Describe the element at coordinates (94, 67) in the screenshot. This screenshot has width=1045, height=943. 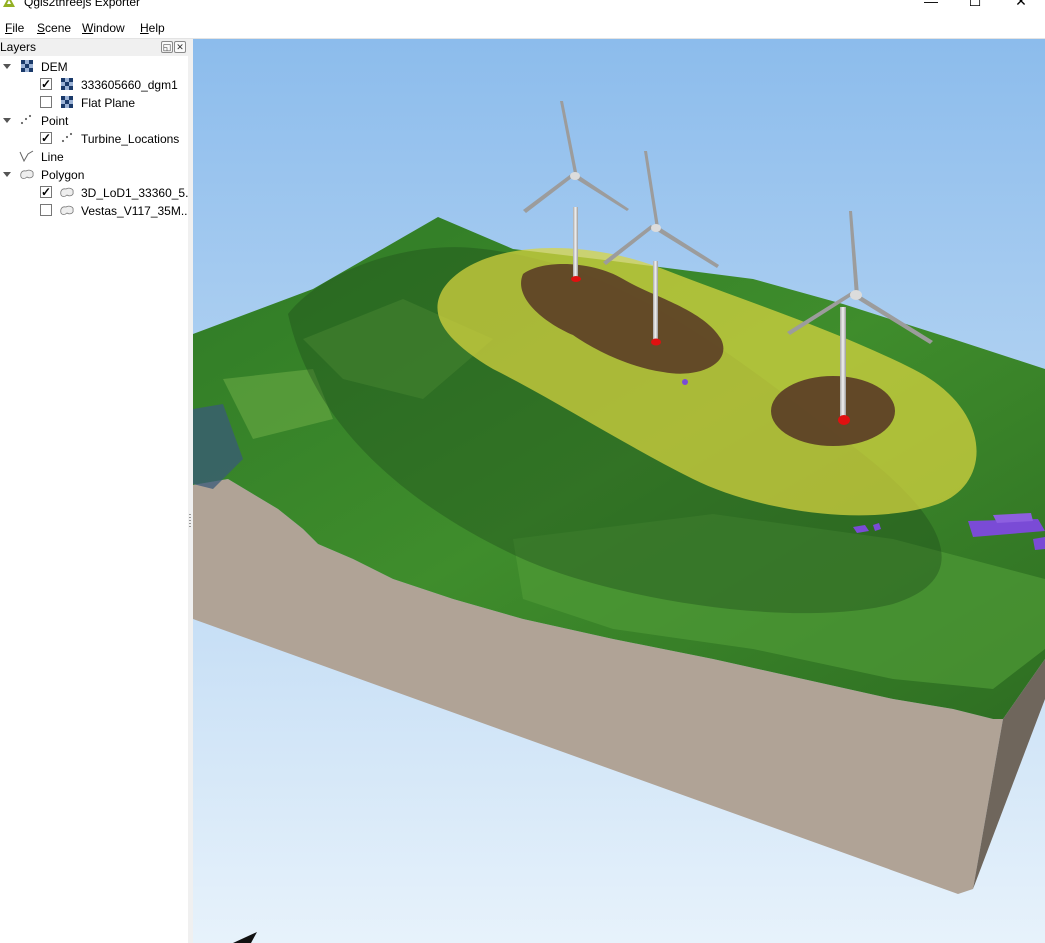
I see `tree-group-dem: DEM` at that location.